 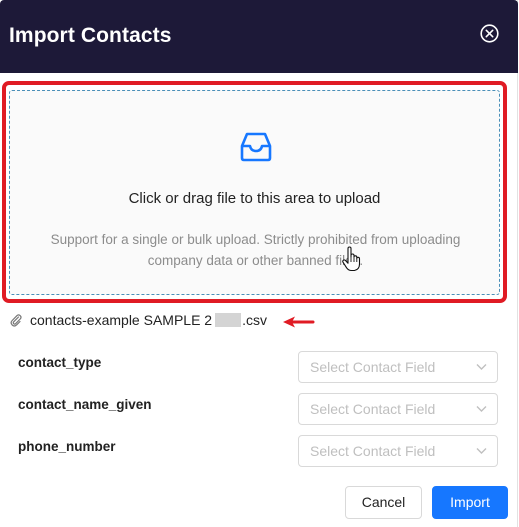 I want to click on import-button: Import, so click(x=470, y=502).